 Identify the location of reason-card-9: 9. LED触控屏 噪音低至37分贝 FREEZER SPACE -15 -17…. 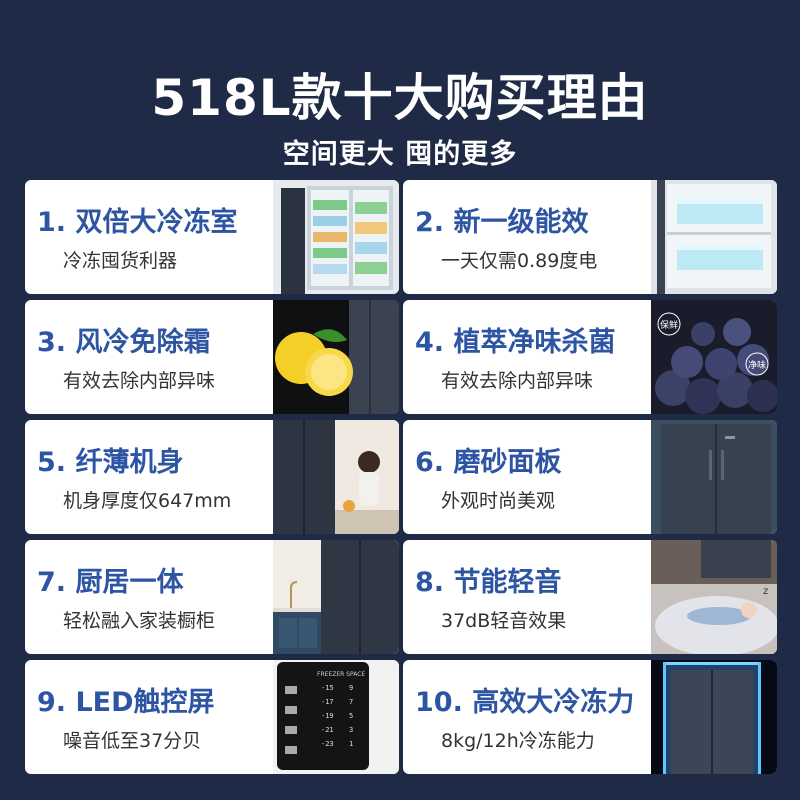
(212, 717).